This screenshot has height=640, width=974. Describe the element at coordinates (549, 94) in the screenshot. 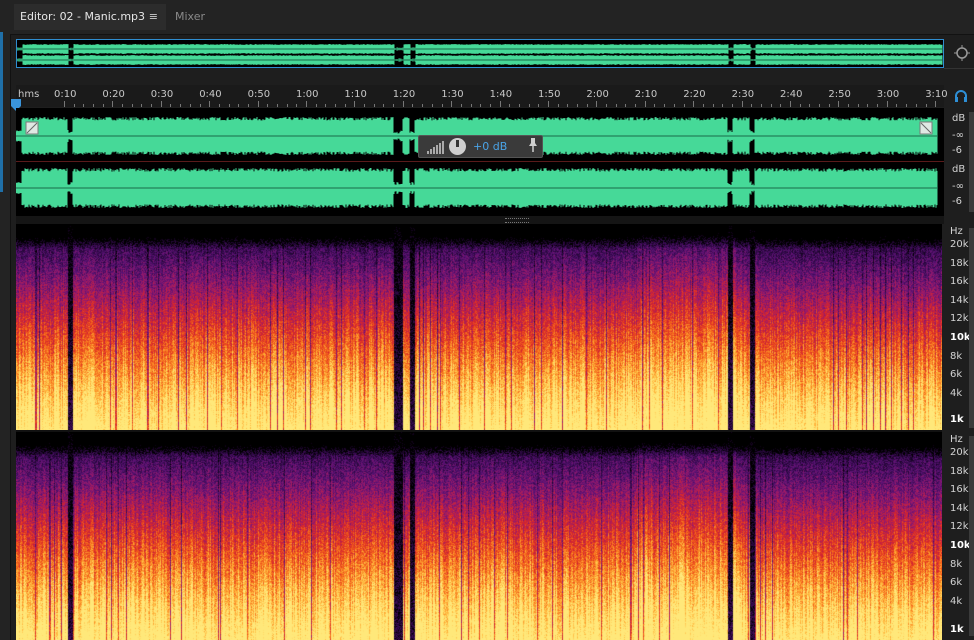

I see `ruler-tick-label: 1:50` at that location.